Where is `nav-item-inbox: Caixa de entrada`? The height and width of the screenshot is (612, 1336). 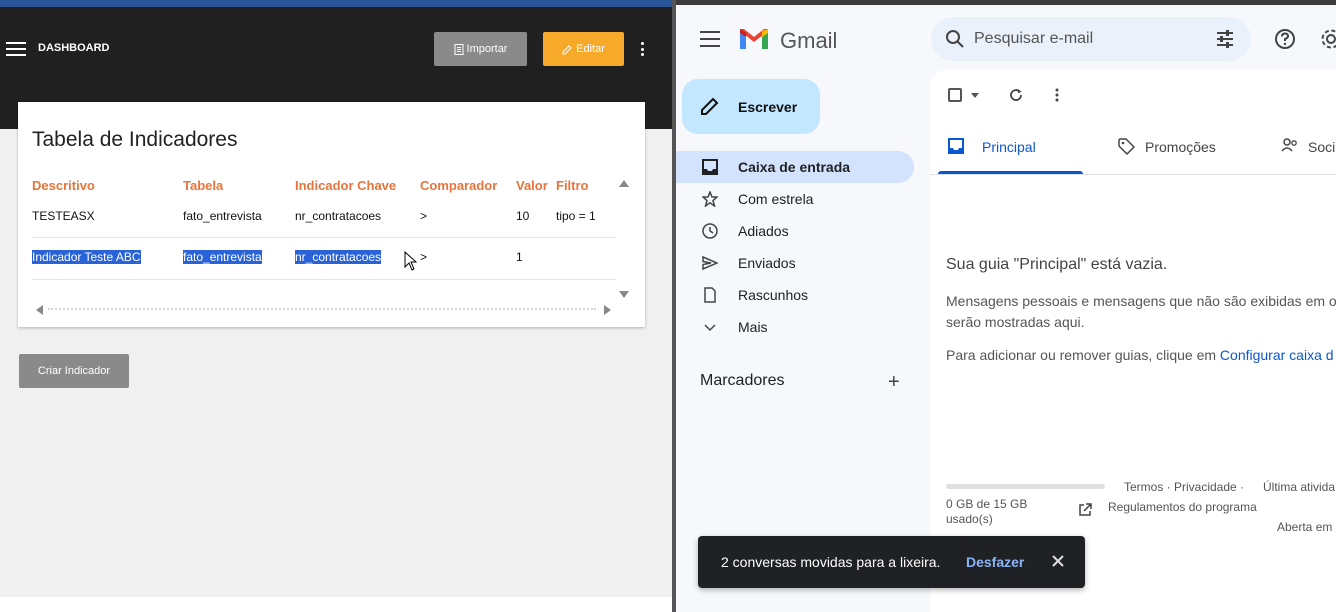 nav-item-inbox: Caixa de entrada is located at coordinates (795, 167).